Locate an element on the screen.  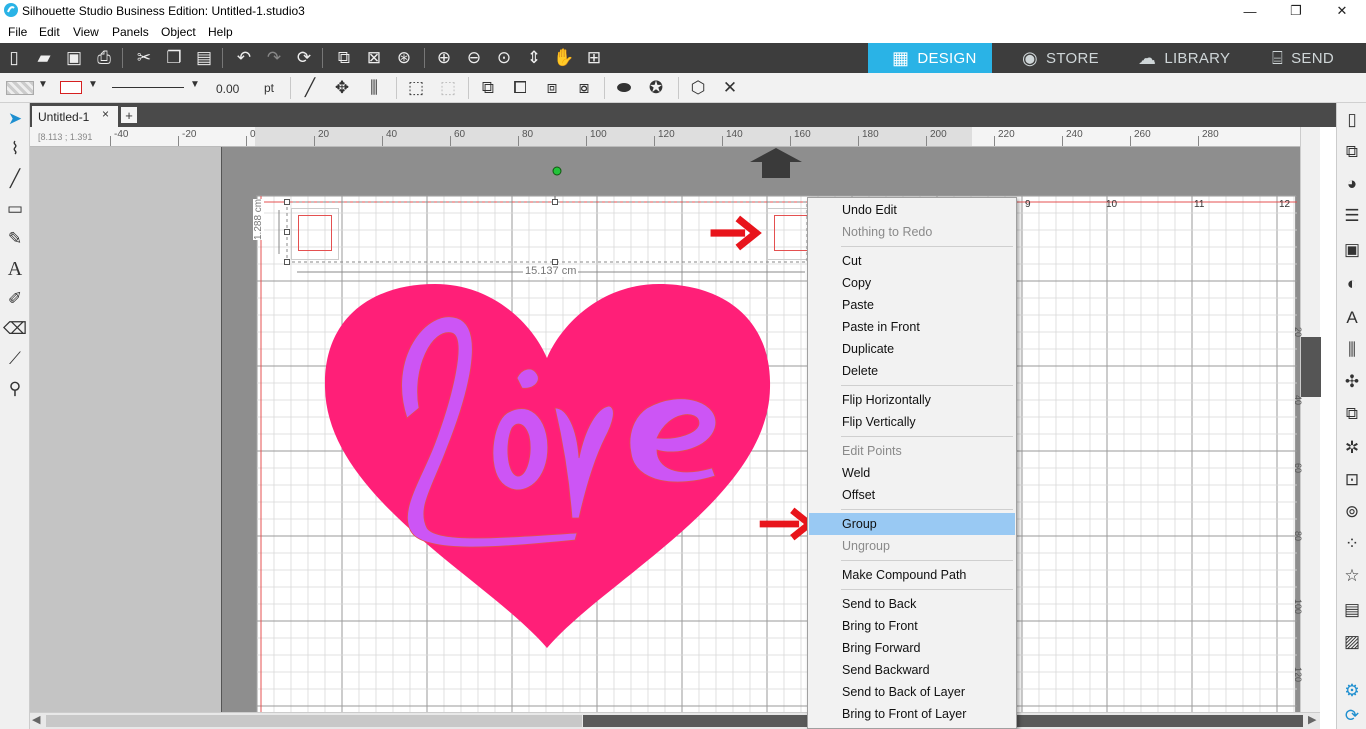
menu-item-make-compound-path: Make Compound Path is located at coordinates (912, 575).